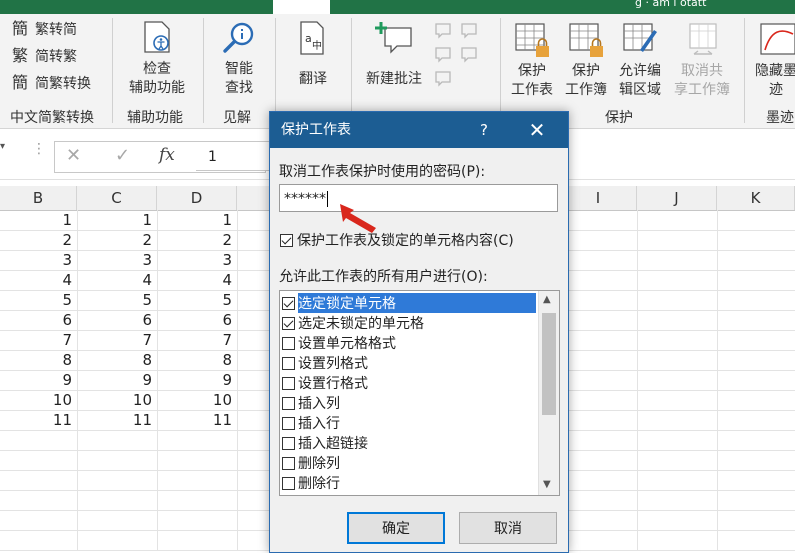 Image resolution: width=795 pixels, height=553 pixels. Describe the element at coordinates (409, 403) in the screenshot. I see `permission-option: 插入列` at that location.